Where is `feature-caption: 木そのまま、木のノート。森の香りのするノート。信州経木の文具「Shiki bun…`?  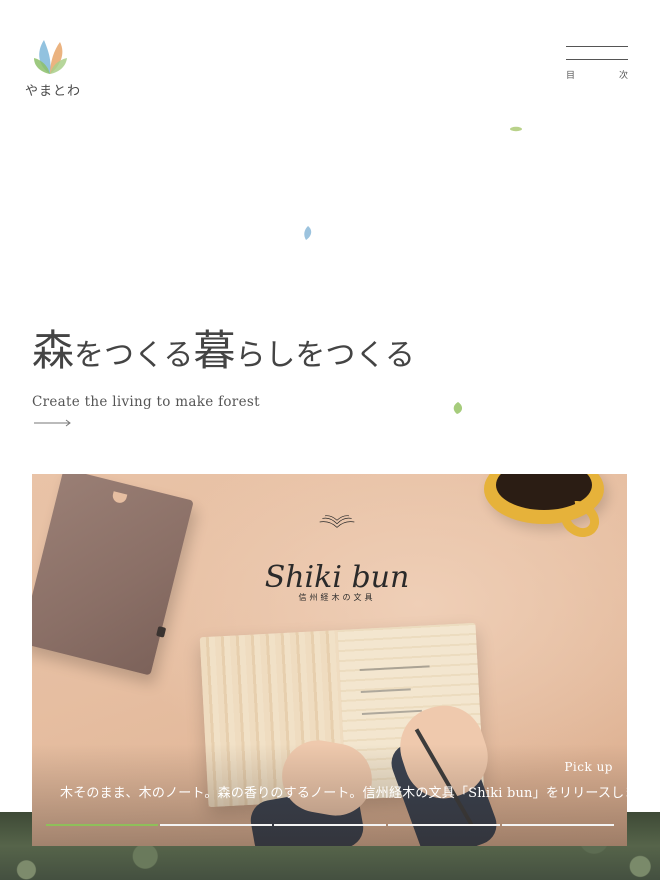
feature-caption: 木そのまま、木のノート。森の香りのするノート。信州経木の文具「Shiki bun… is located at coordinates (343, 793).